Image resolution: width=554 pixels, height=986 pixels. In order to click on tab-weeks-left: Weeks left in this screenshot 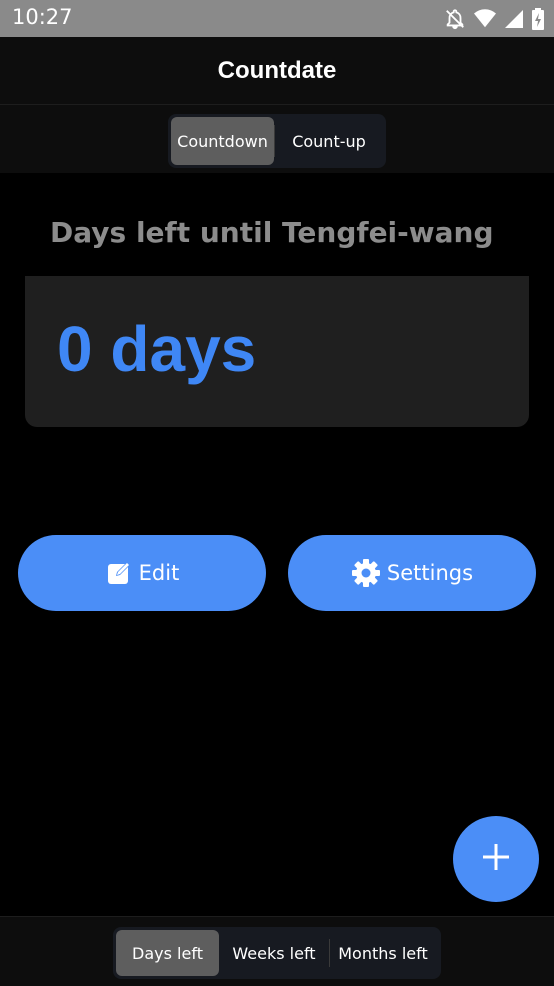, I will do `click(274, 953)`.